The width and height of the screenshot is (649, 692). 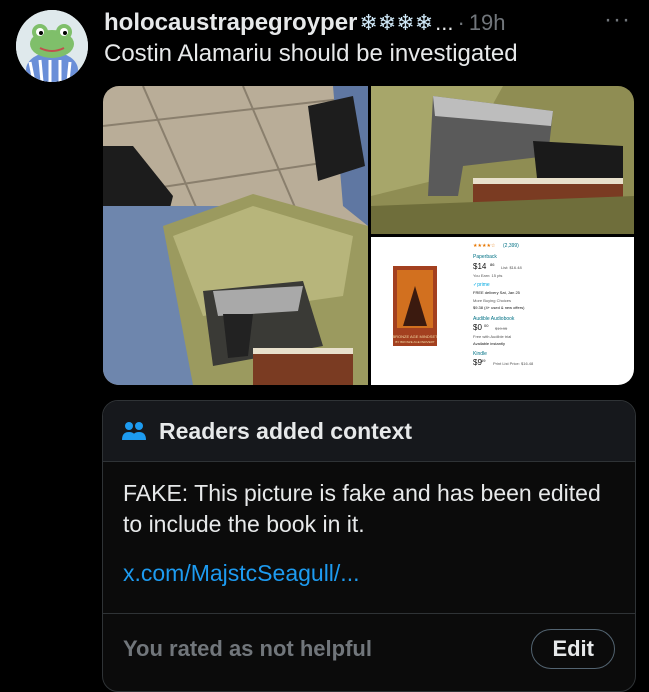 I want to click on rating-status: You rated as not helpful, so click(x=247, y=648).